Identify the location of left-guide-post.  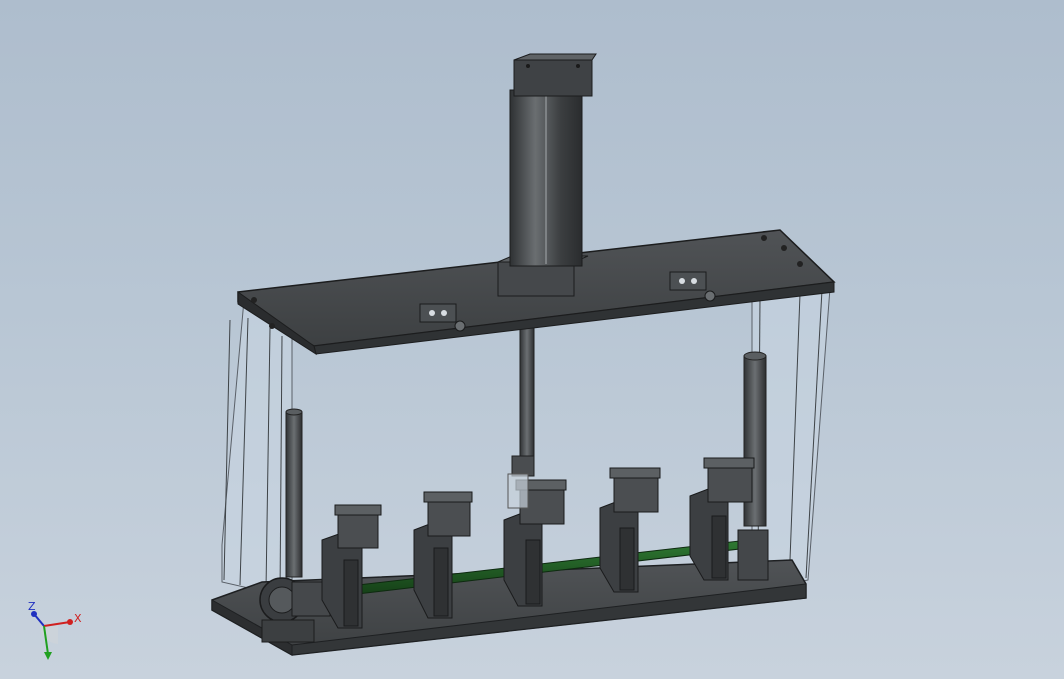
(294, 493).